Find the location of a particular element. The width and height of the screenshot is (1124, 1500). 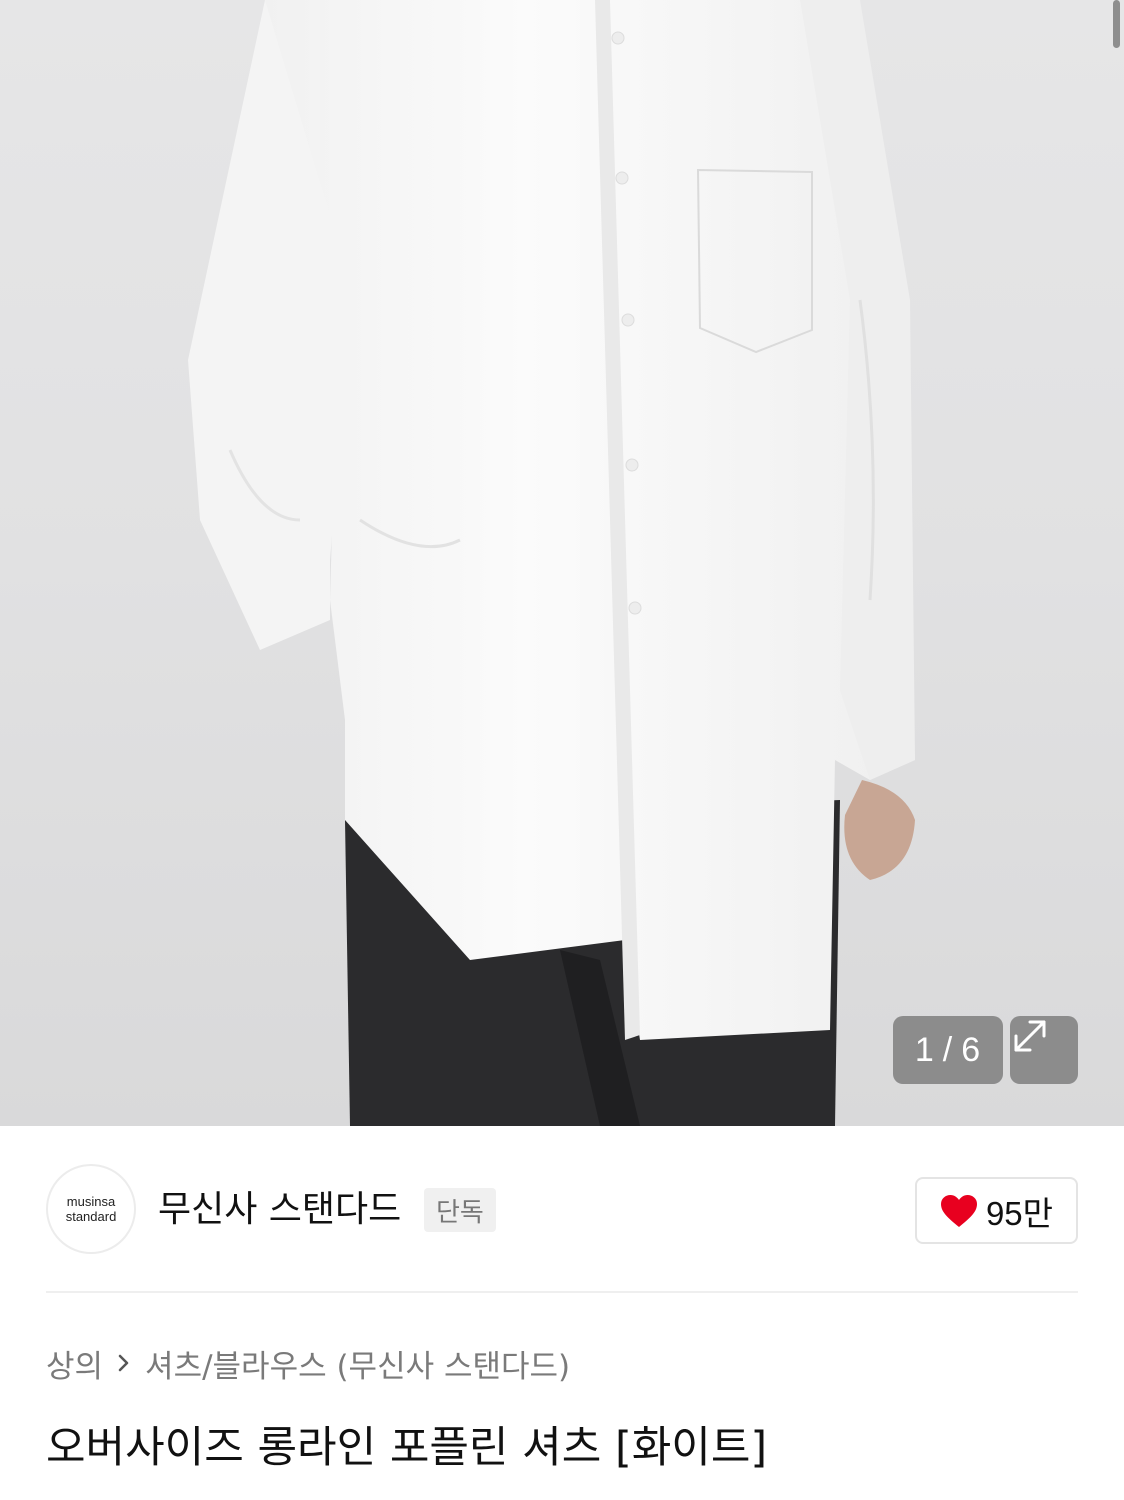

exclusive-badge: 단독 is located at coordinates (460, 1210).